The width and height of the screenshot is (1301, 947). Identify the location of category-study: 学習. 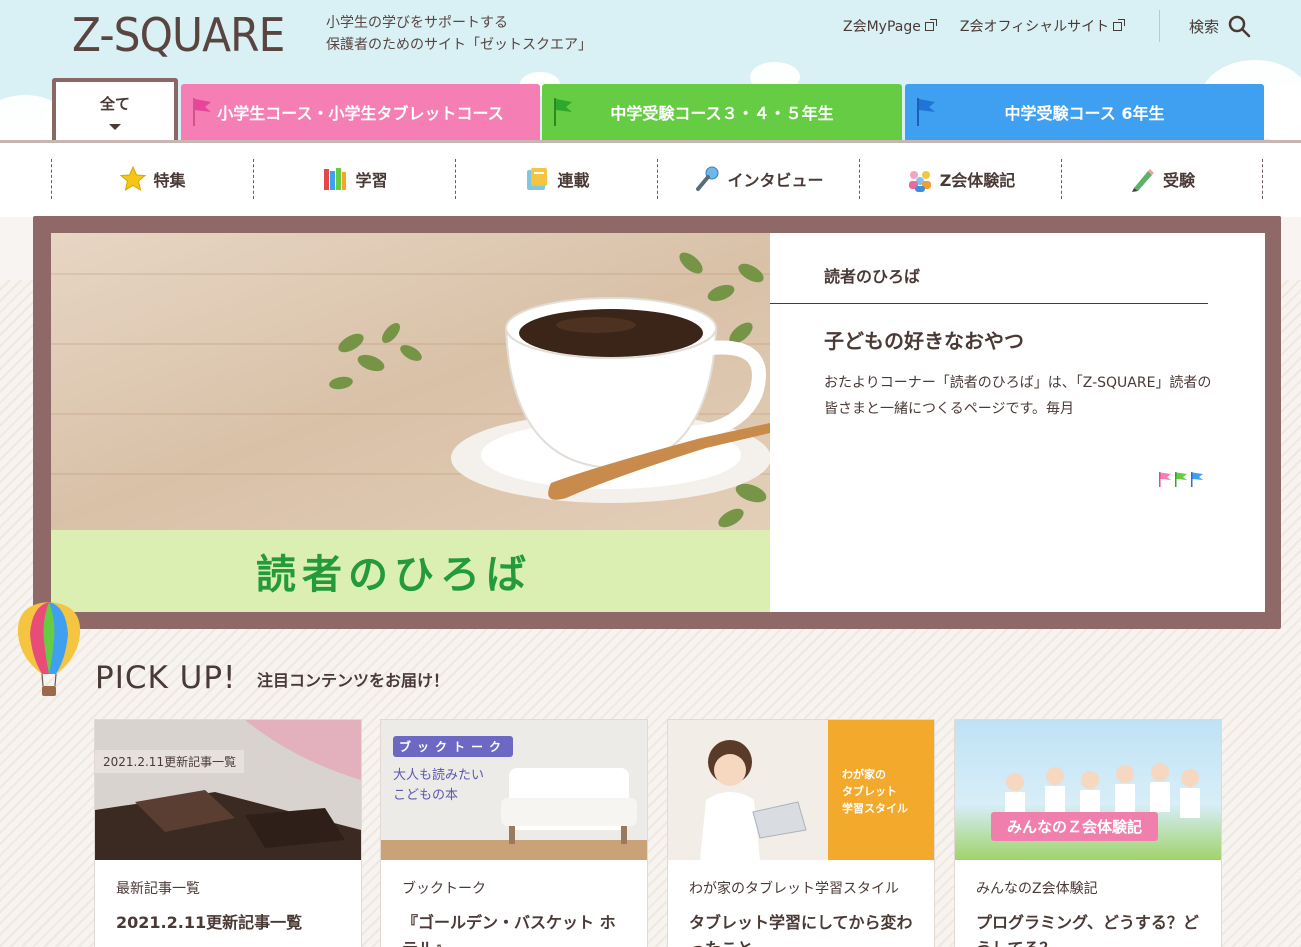
(354, 179).